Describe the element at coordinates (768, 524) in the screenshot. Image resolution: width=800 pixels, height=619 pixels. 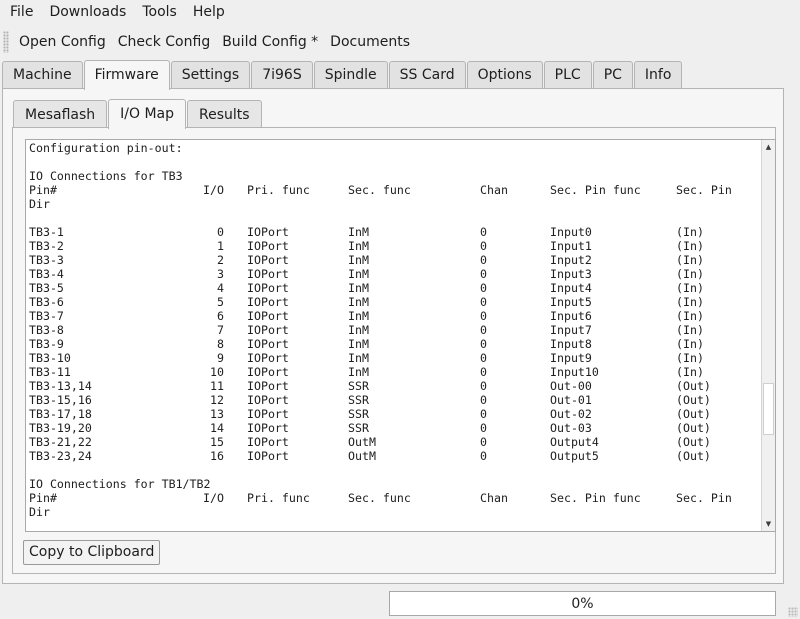
I see `triangle-down-icon: ▼` at that location.